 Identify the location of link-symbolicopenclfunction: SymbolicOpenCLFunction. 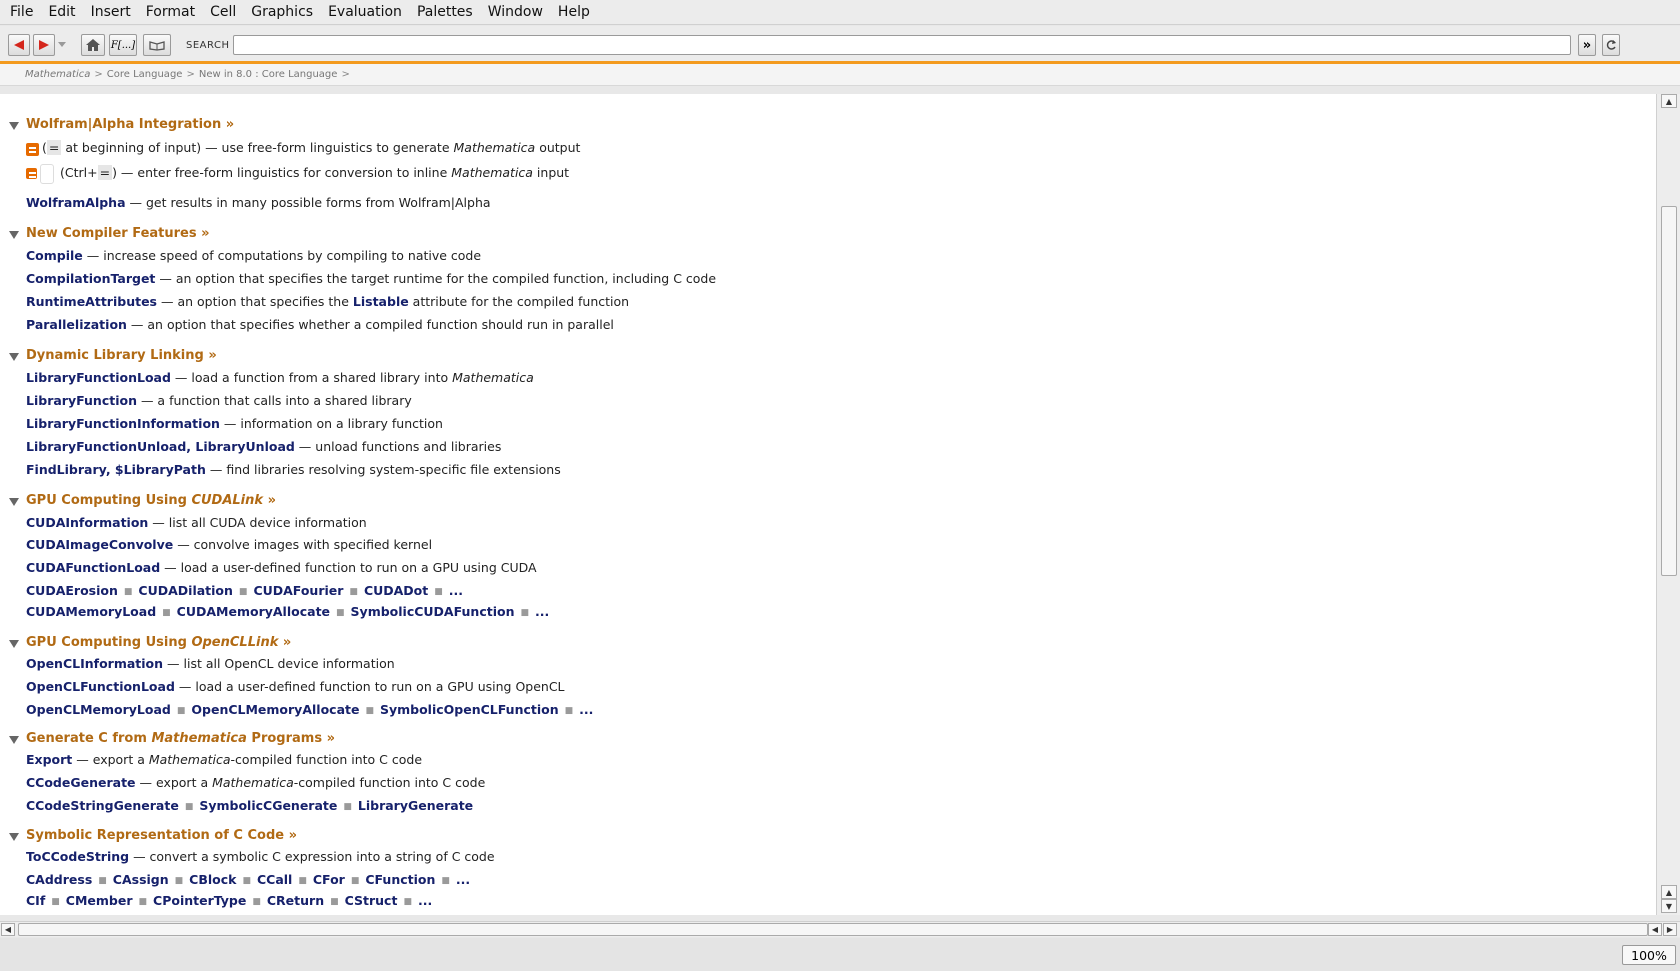
(469, 709).